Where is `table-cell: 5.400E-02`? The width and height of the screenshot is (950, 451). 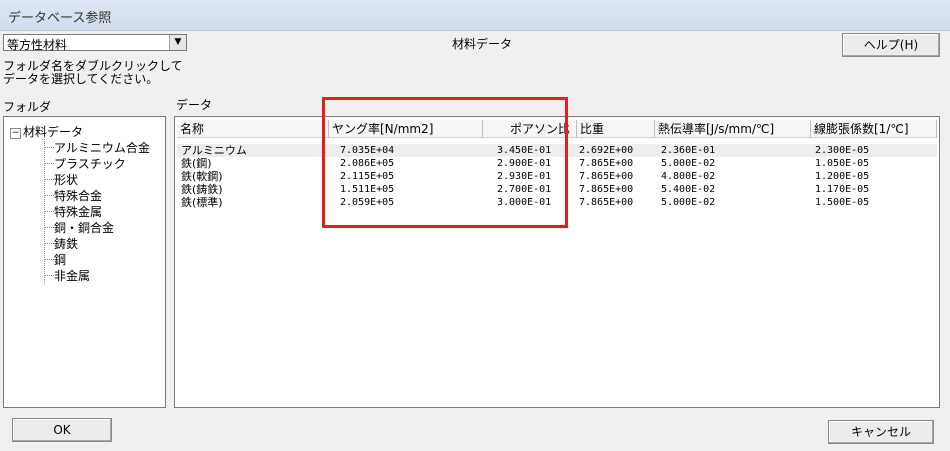 table-cell: 5.400E-02 is located at coordinates (688, 189).